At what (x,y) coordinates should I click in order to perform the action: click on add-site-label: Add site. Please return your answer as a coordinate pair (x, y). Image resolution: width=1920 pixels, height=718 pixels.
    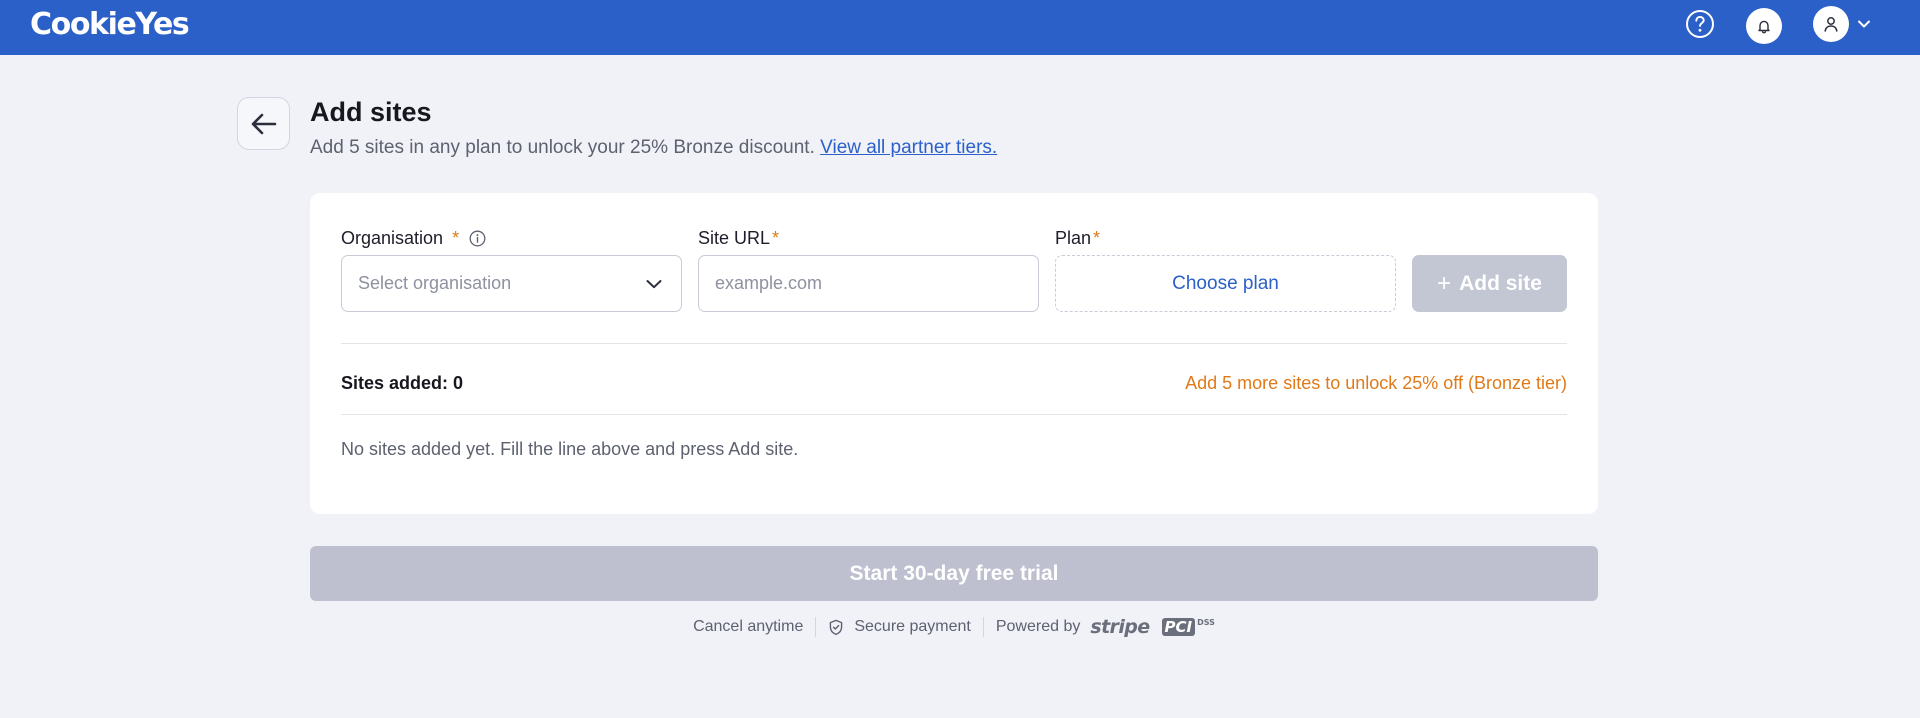
    Looking at the image, I should click on (1500, 283).